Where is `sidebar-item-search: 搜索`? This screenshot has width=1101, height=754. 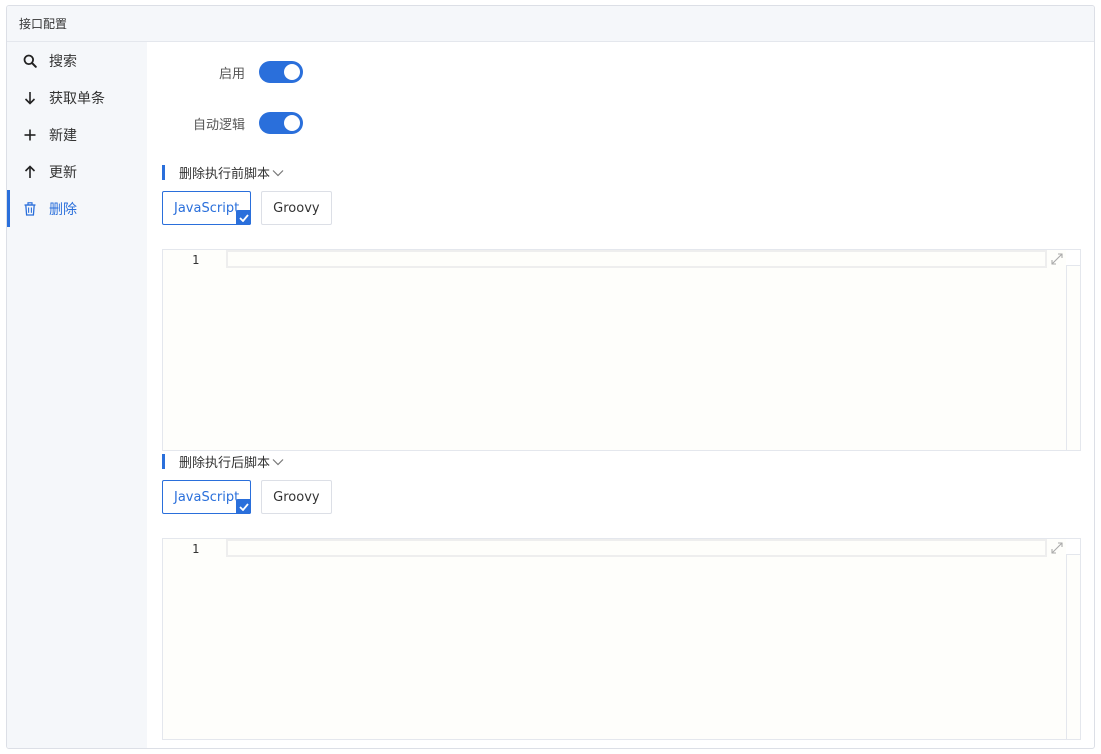 sidebar-item-search: 搜索 is located at coordinates (77, 60).